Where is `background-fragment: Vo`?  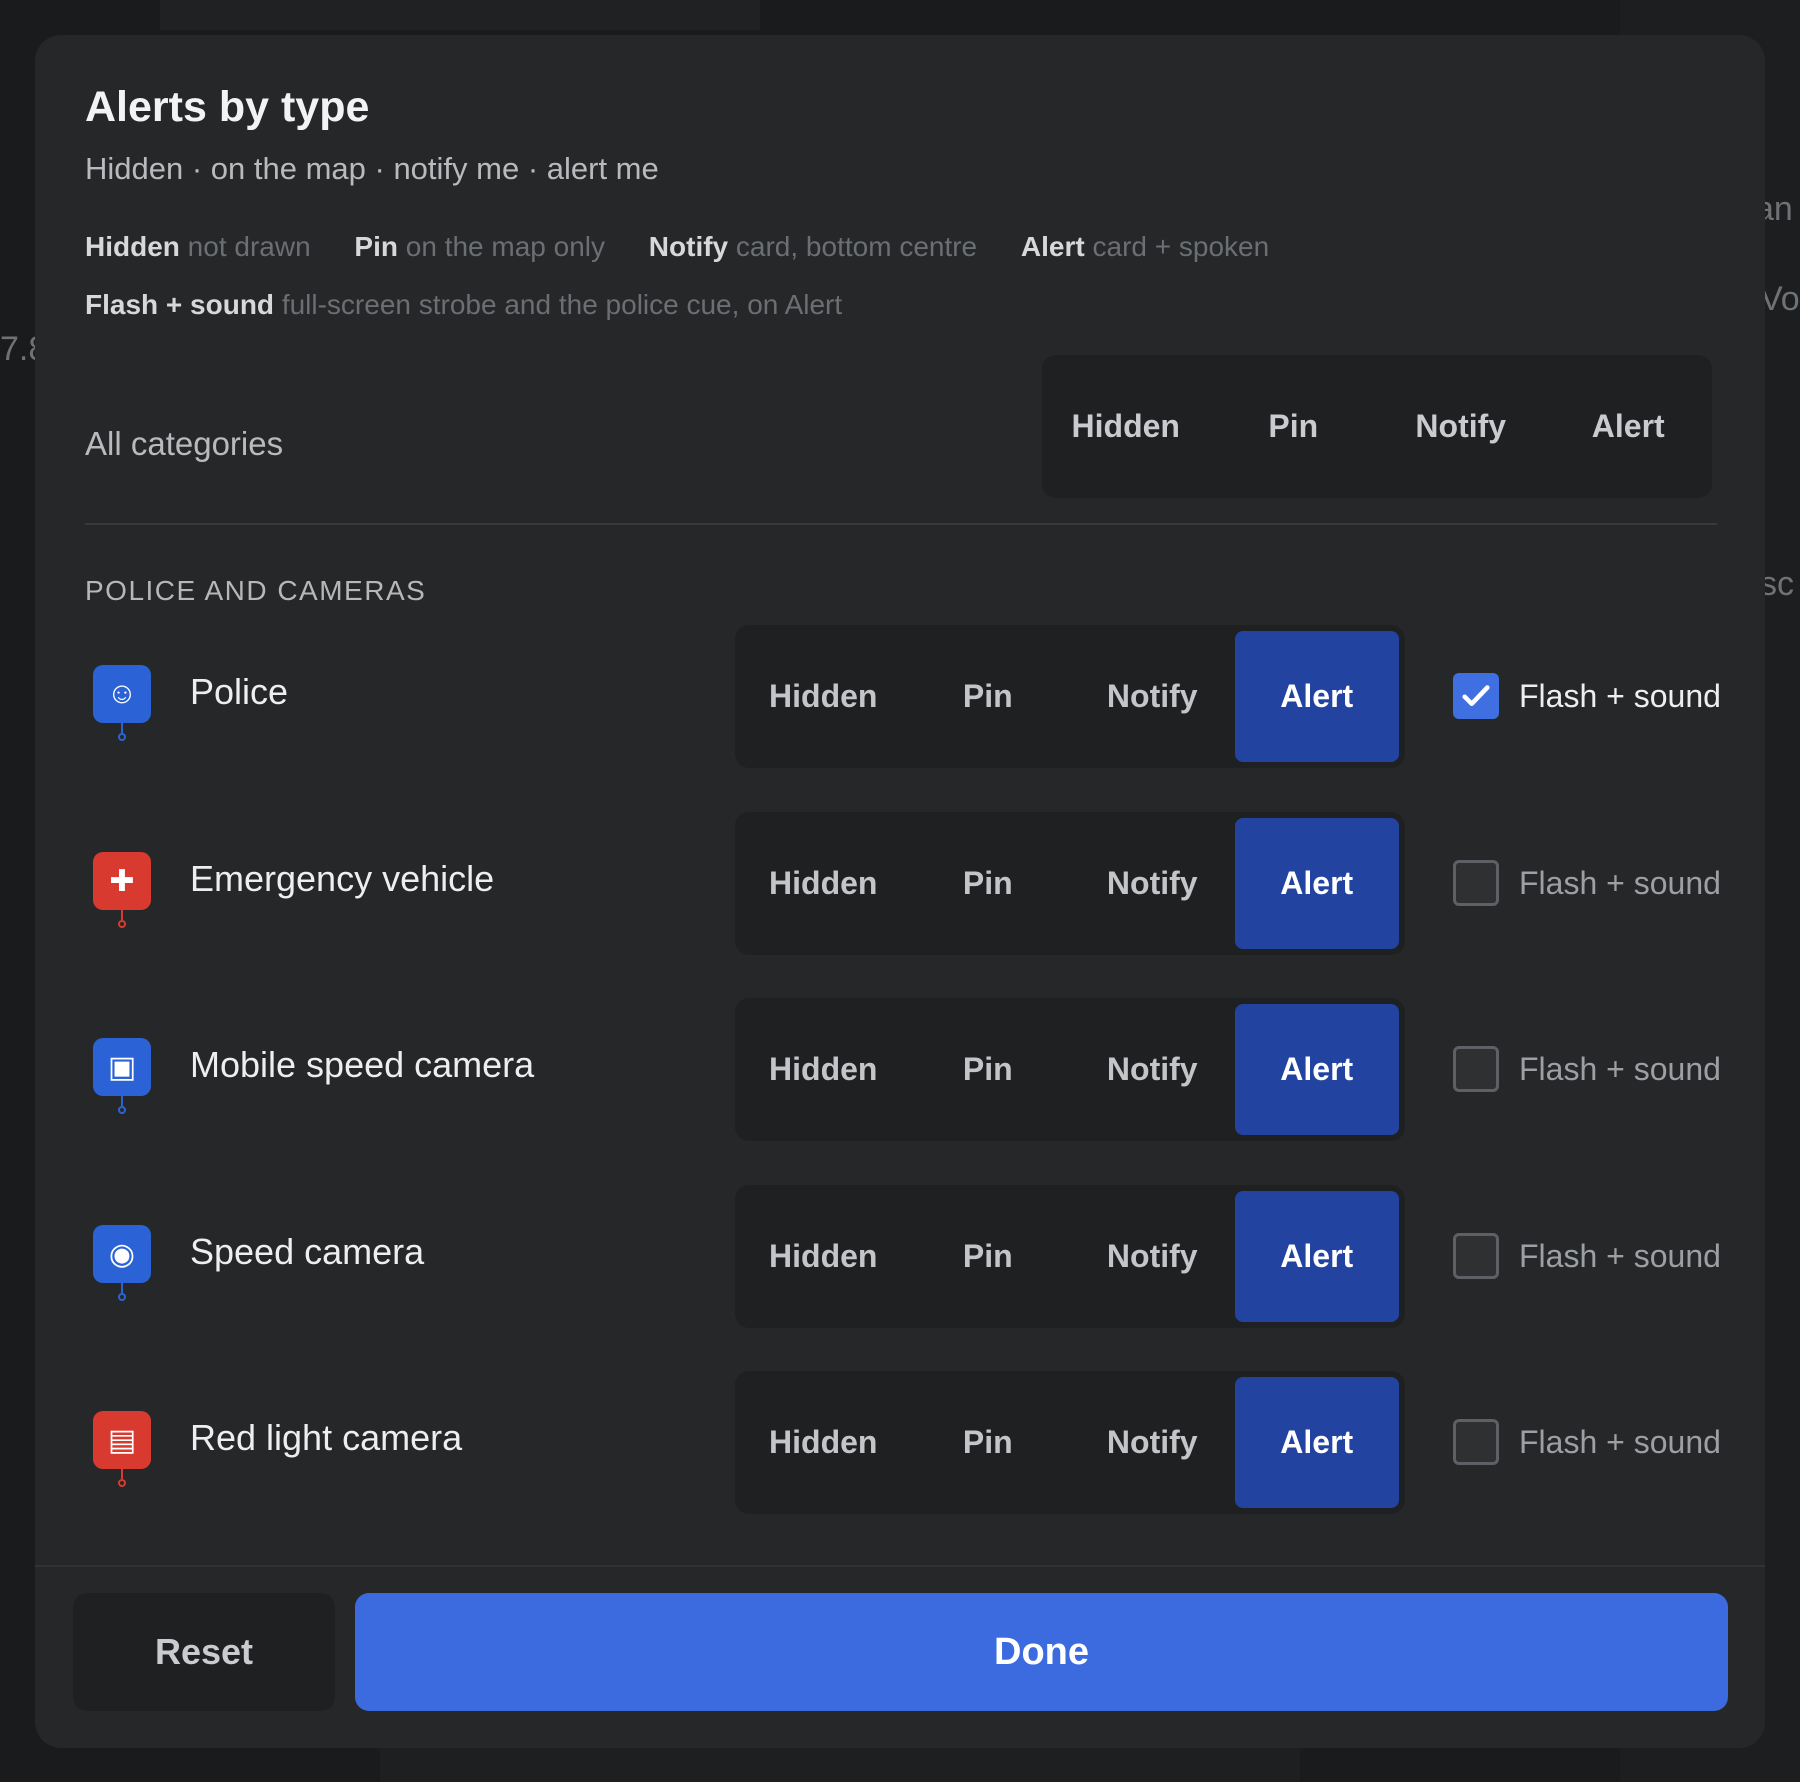 background-fragment: Vo is located at coordinates (1780, 299).